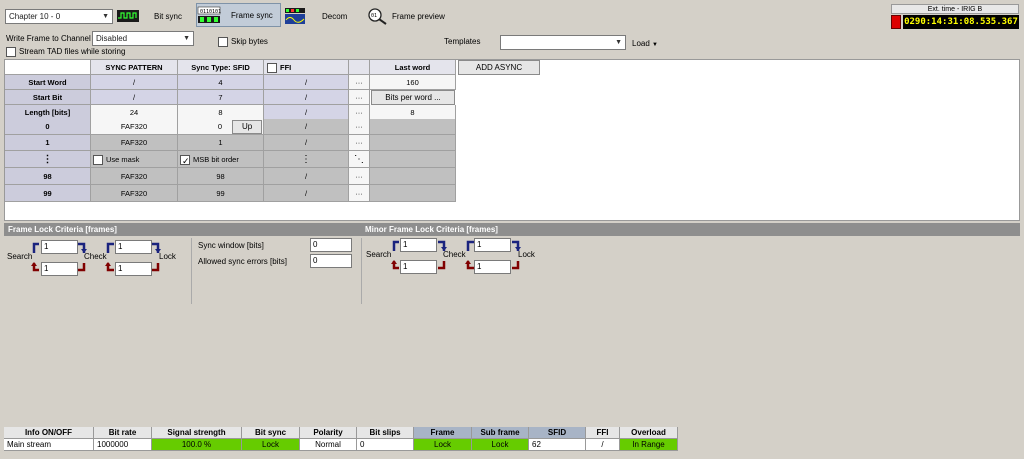  I want to click on start-bit-sync: /, so click(134, 97).